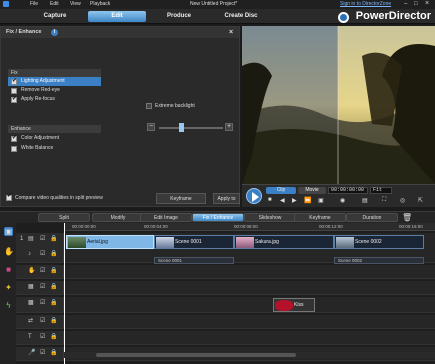  I want to click on option-white-balance: White Balance, so click(54, 148).